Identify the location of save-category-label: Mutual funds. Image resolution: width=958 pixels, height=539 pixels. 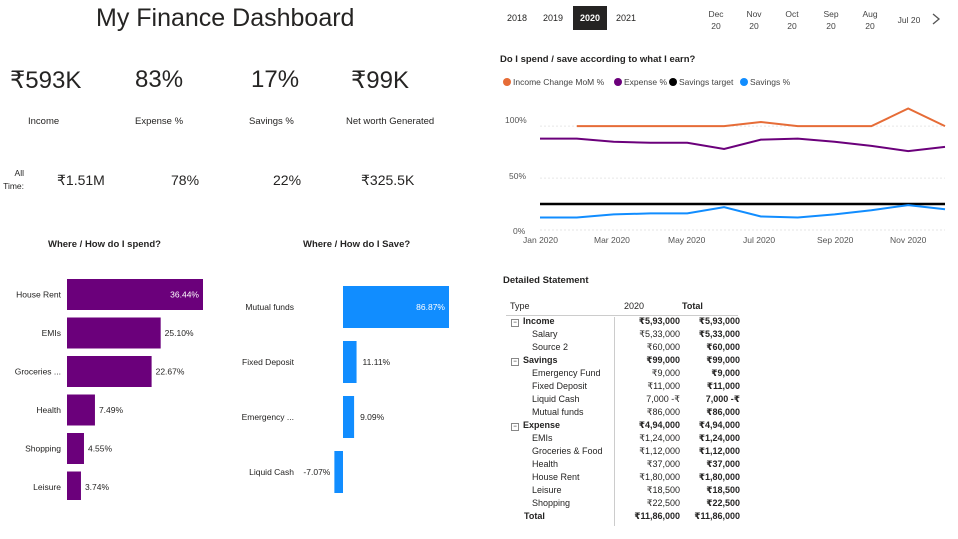
(269, 307).